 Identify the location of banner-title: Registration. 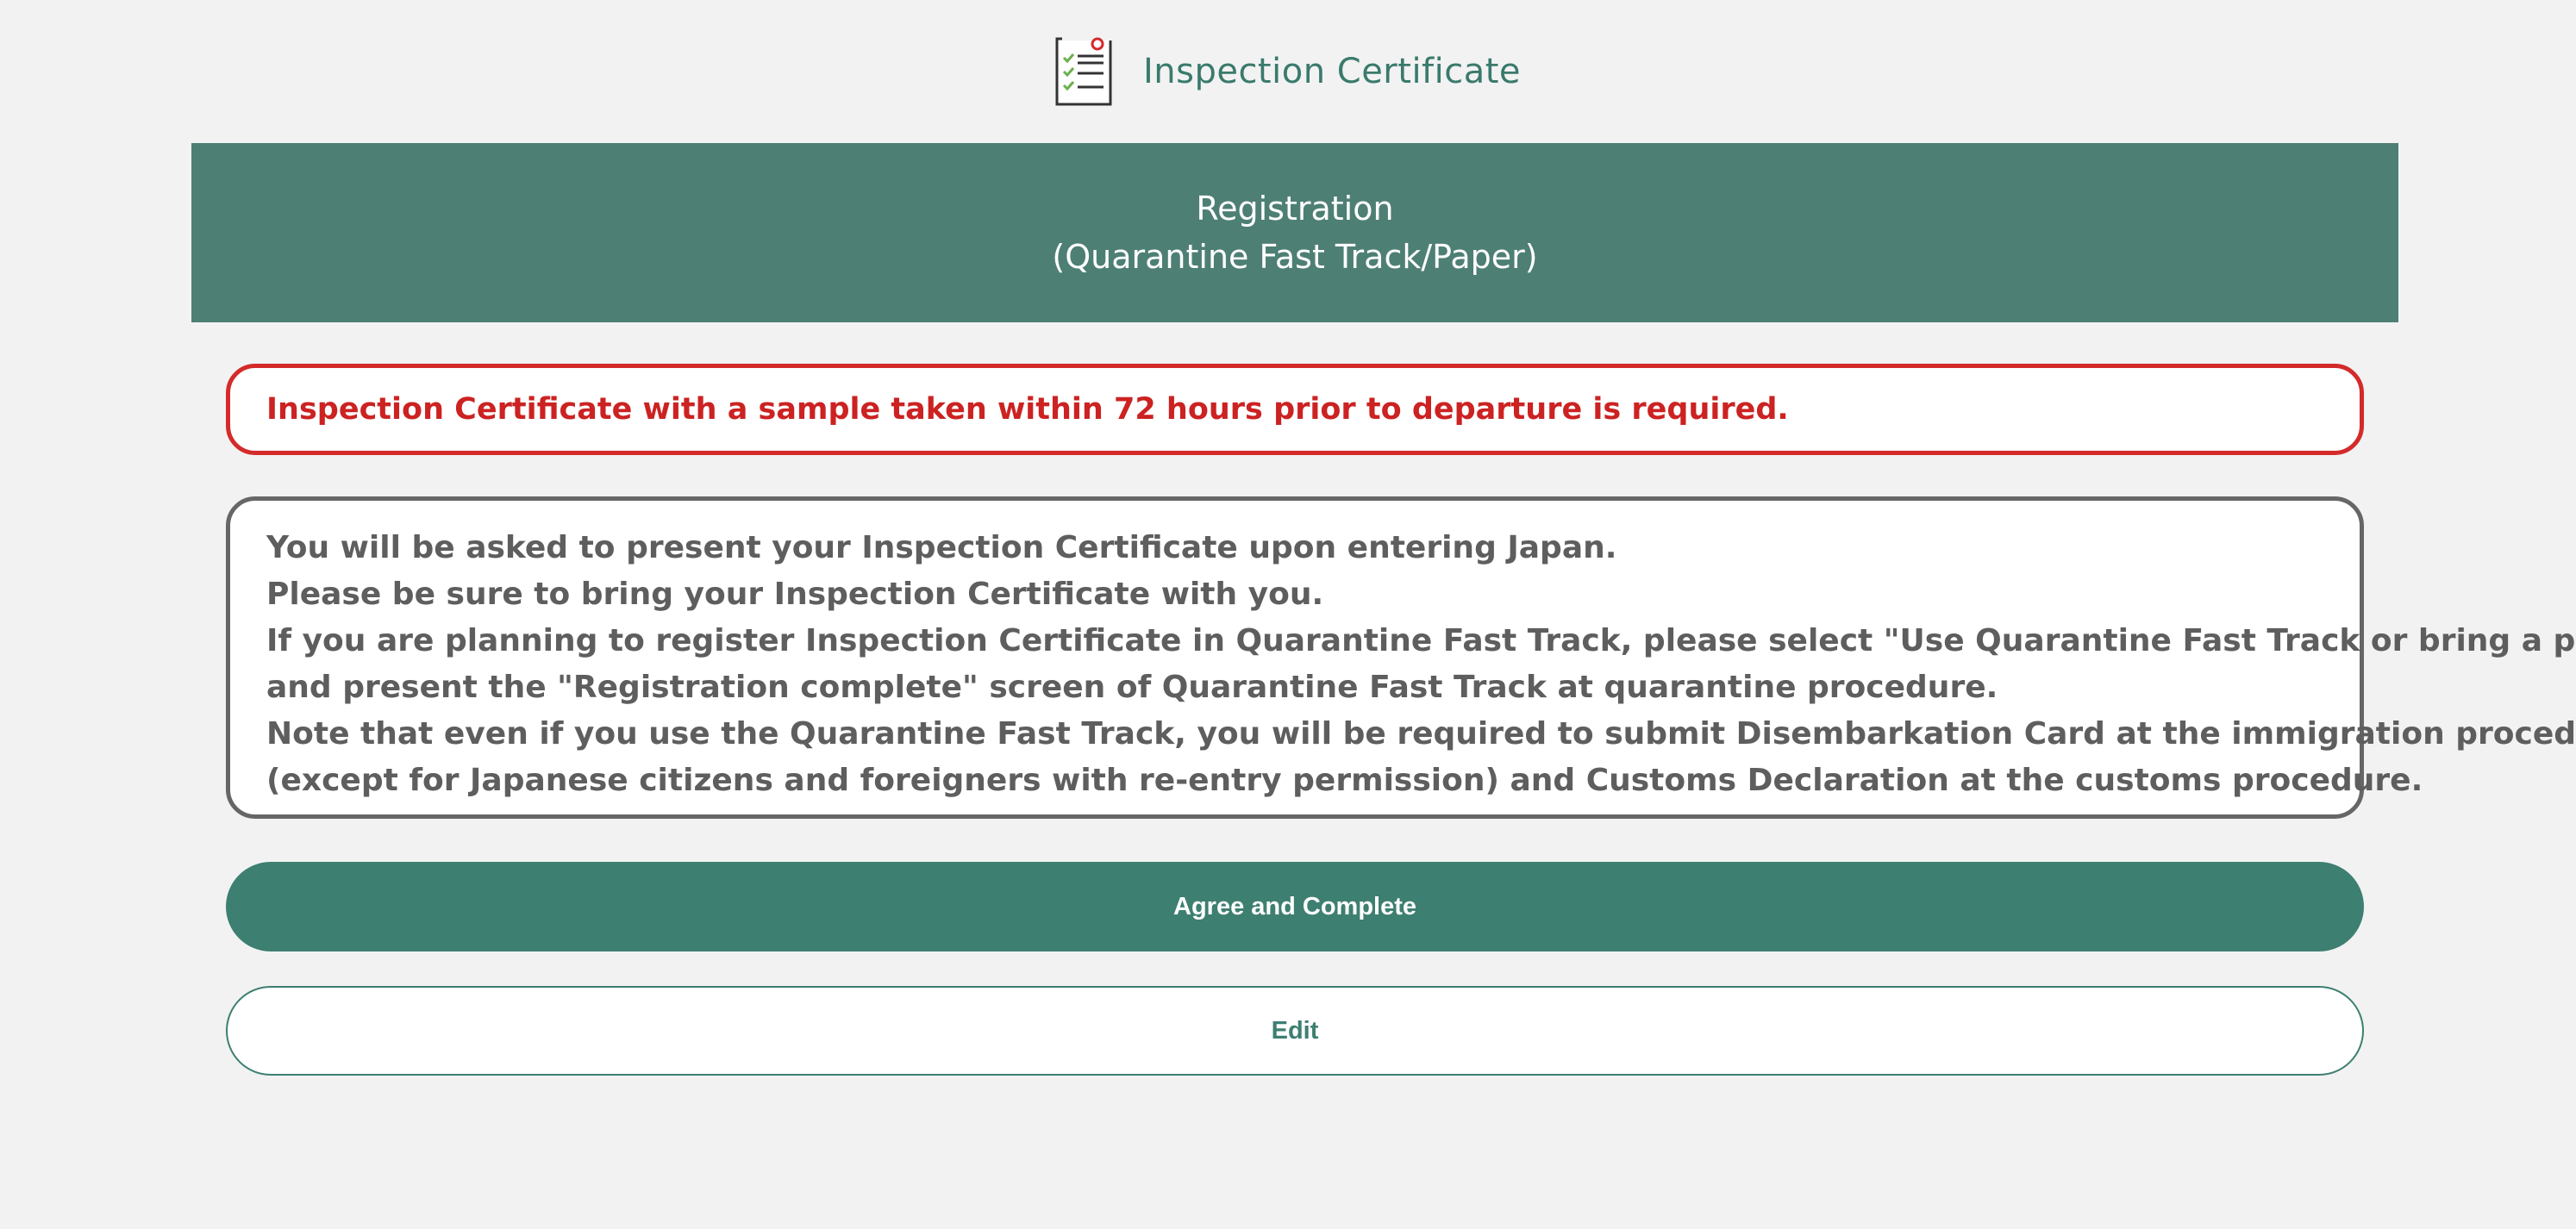
(1295, 209).